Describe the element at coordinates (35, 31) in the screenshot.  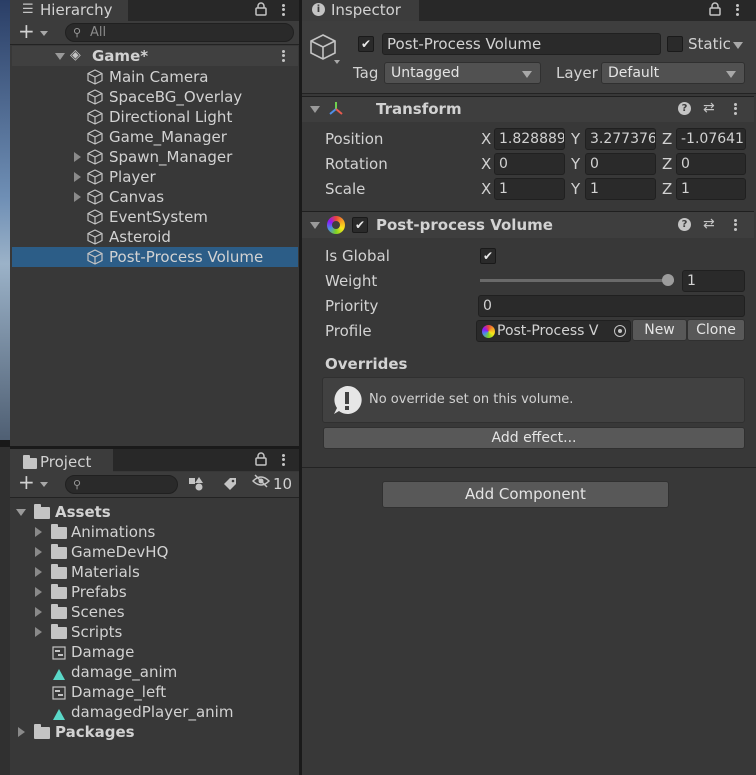
I see `hierarchy-add-button: +` at that location.